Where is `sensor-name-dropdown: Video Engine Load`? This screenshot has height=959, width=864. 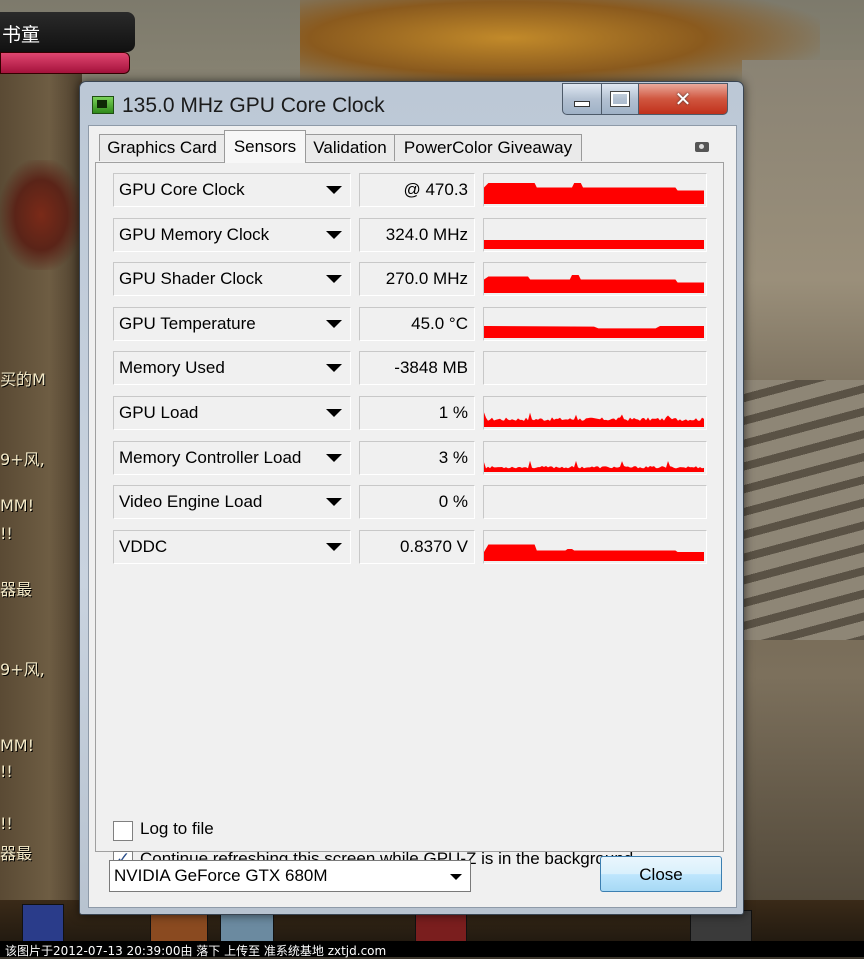
sensor-name-dropdown: Video Engine Load is located at coordinates (232, 502).